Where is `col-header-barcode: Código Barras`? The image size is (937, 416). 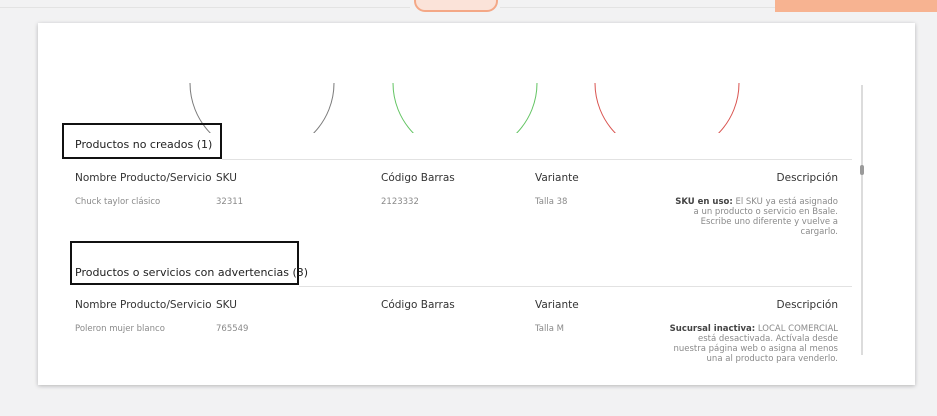
col-header-barcode: Código Barras is located at coordinates (418, 178).